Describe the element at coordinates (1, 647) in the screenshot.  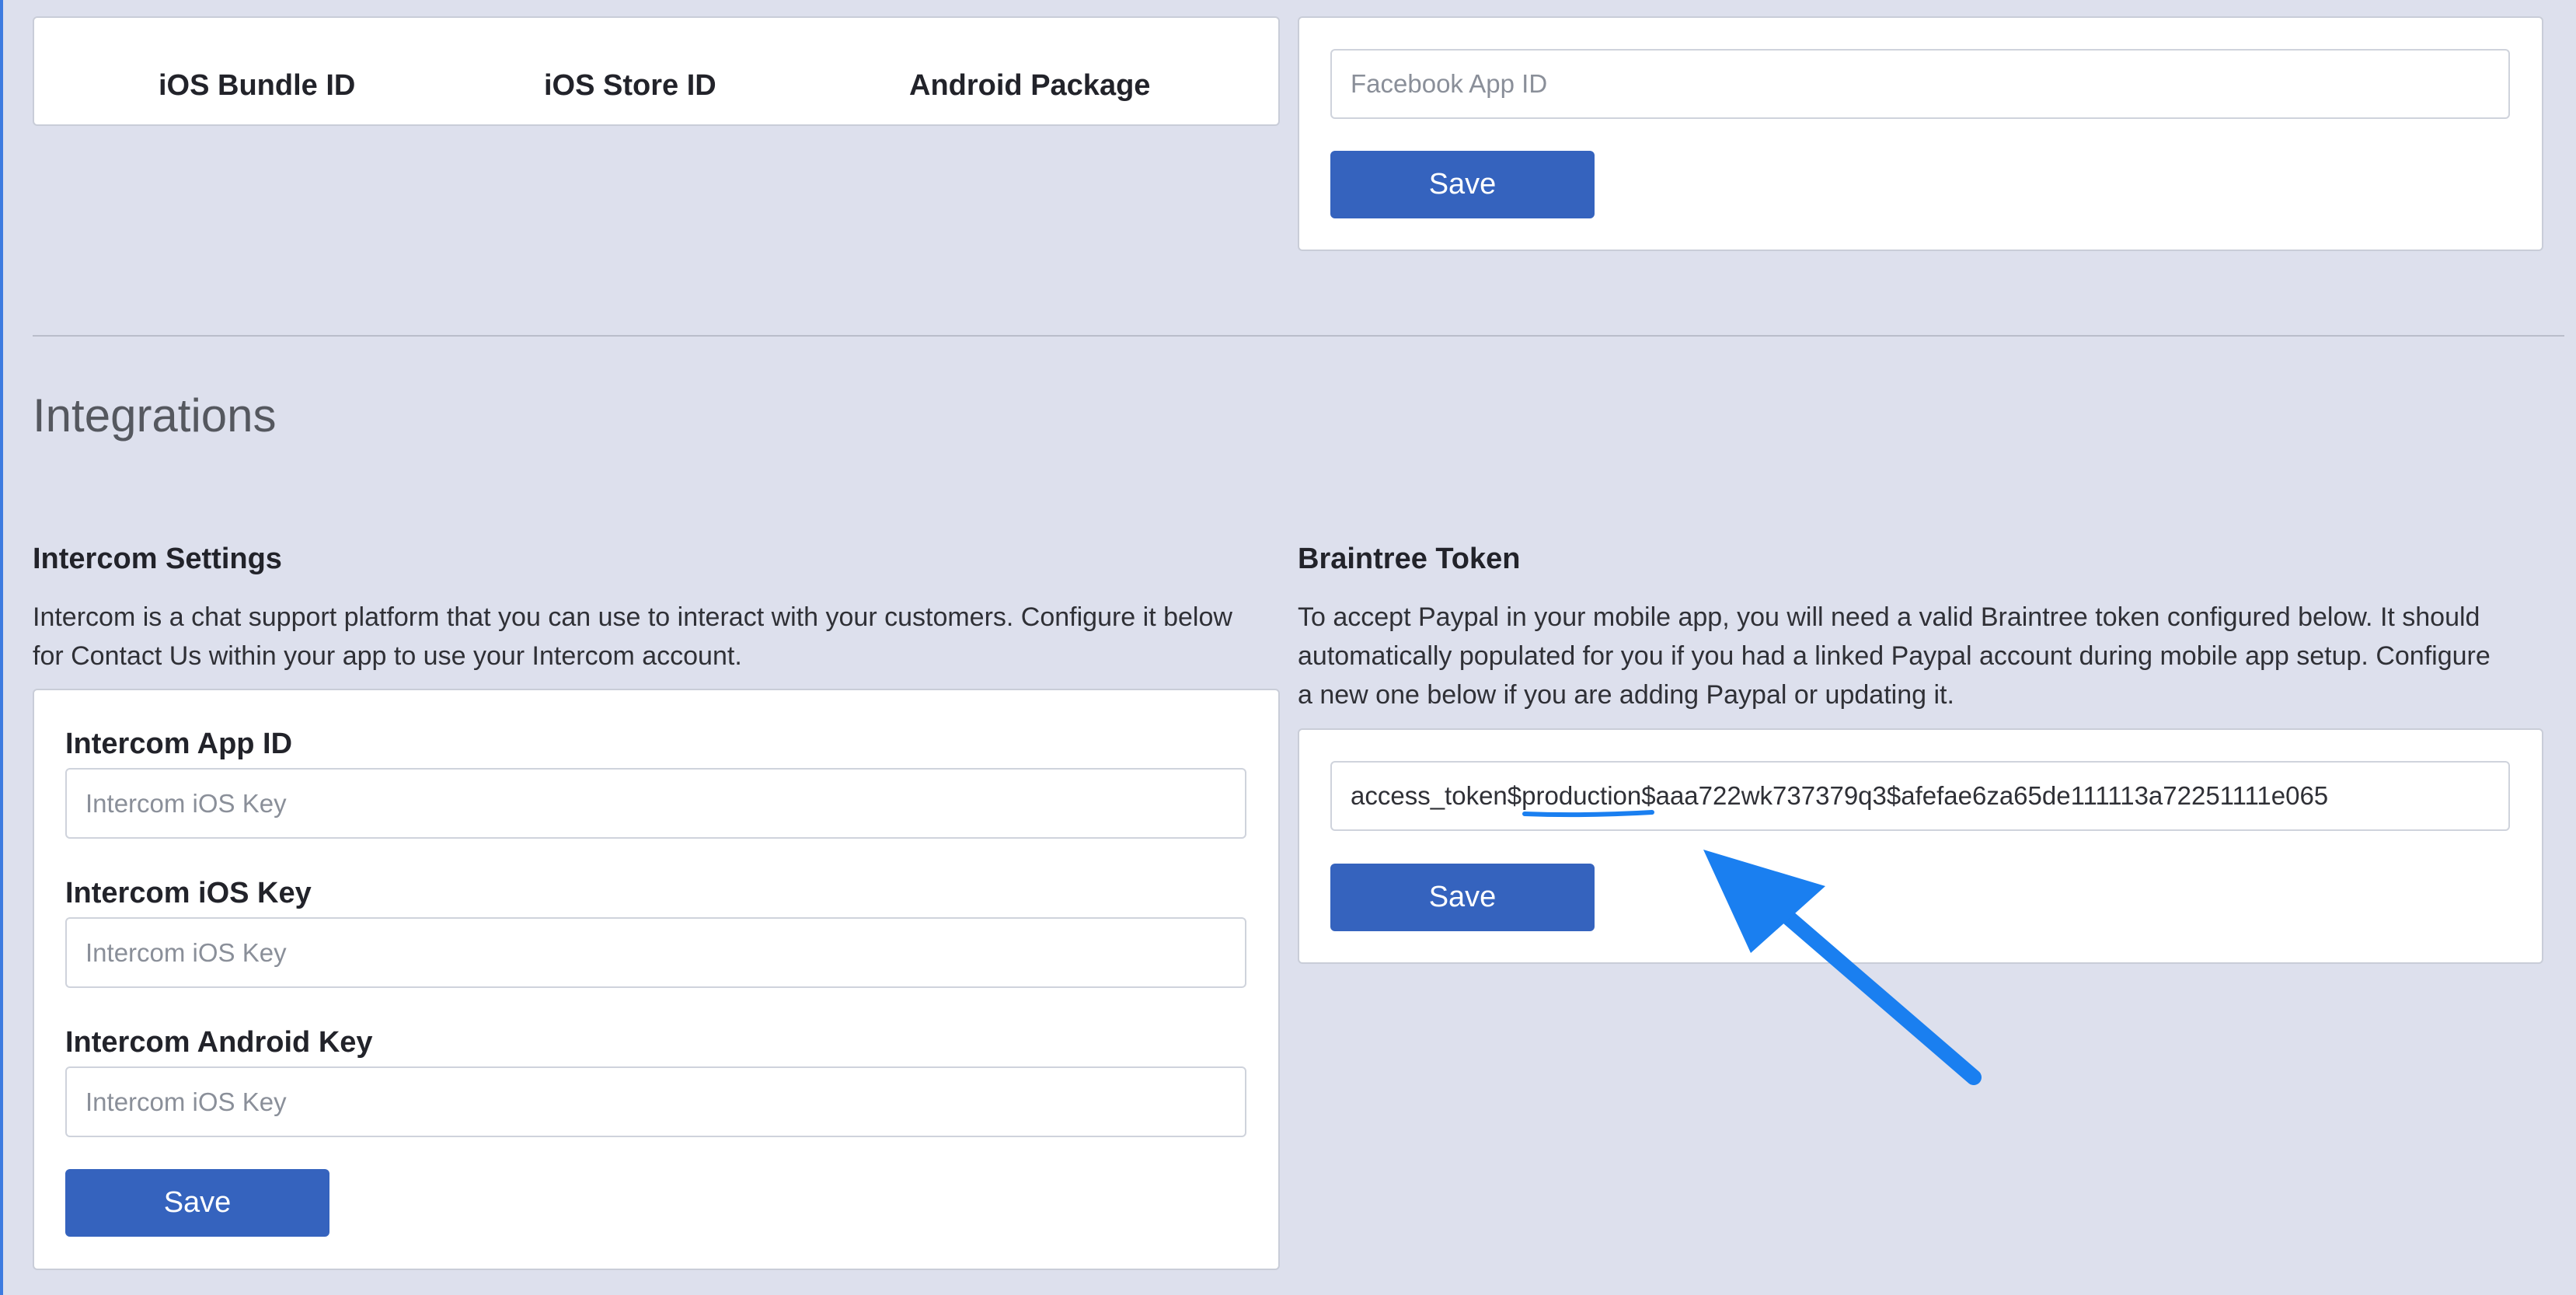
I see `left-edge-accent` at that location.